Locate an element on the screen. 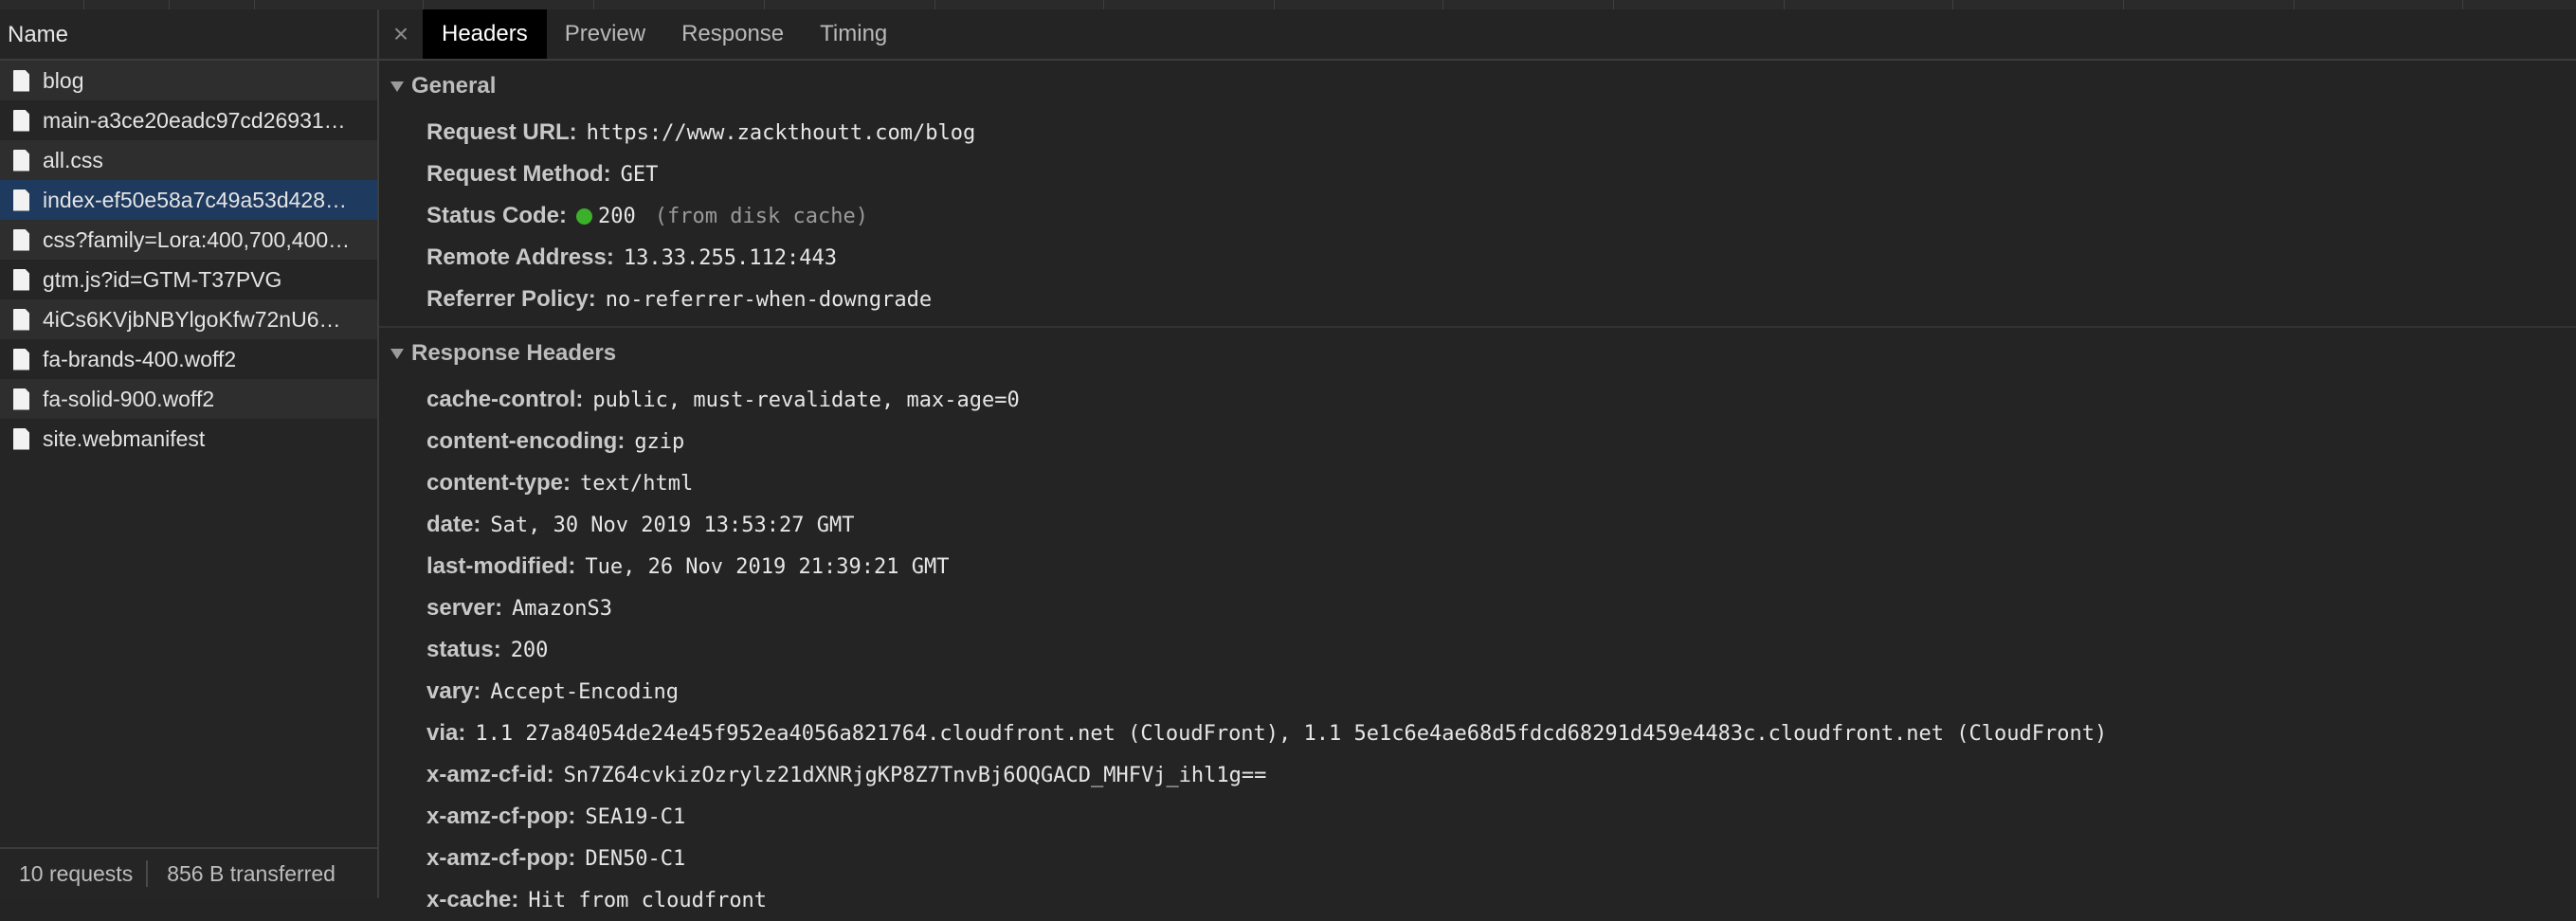 The height and width of the screenshot is (921, 2576). header-key: x-amz-cf-id: is located at coordinates (490, 774).